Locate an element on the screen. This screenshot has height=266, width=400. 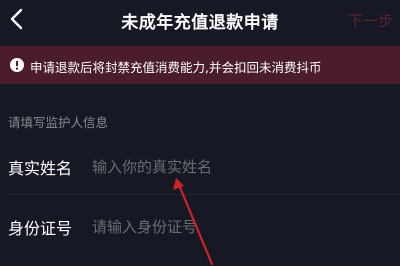
next-step-button: 下一步 is located at coordinates (370, 20).